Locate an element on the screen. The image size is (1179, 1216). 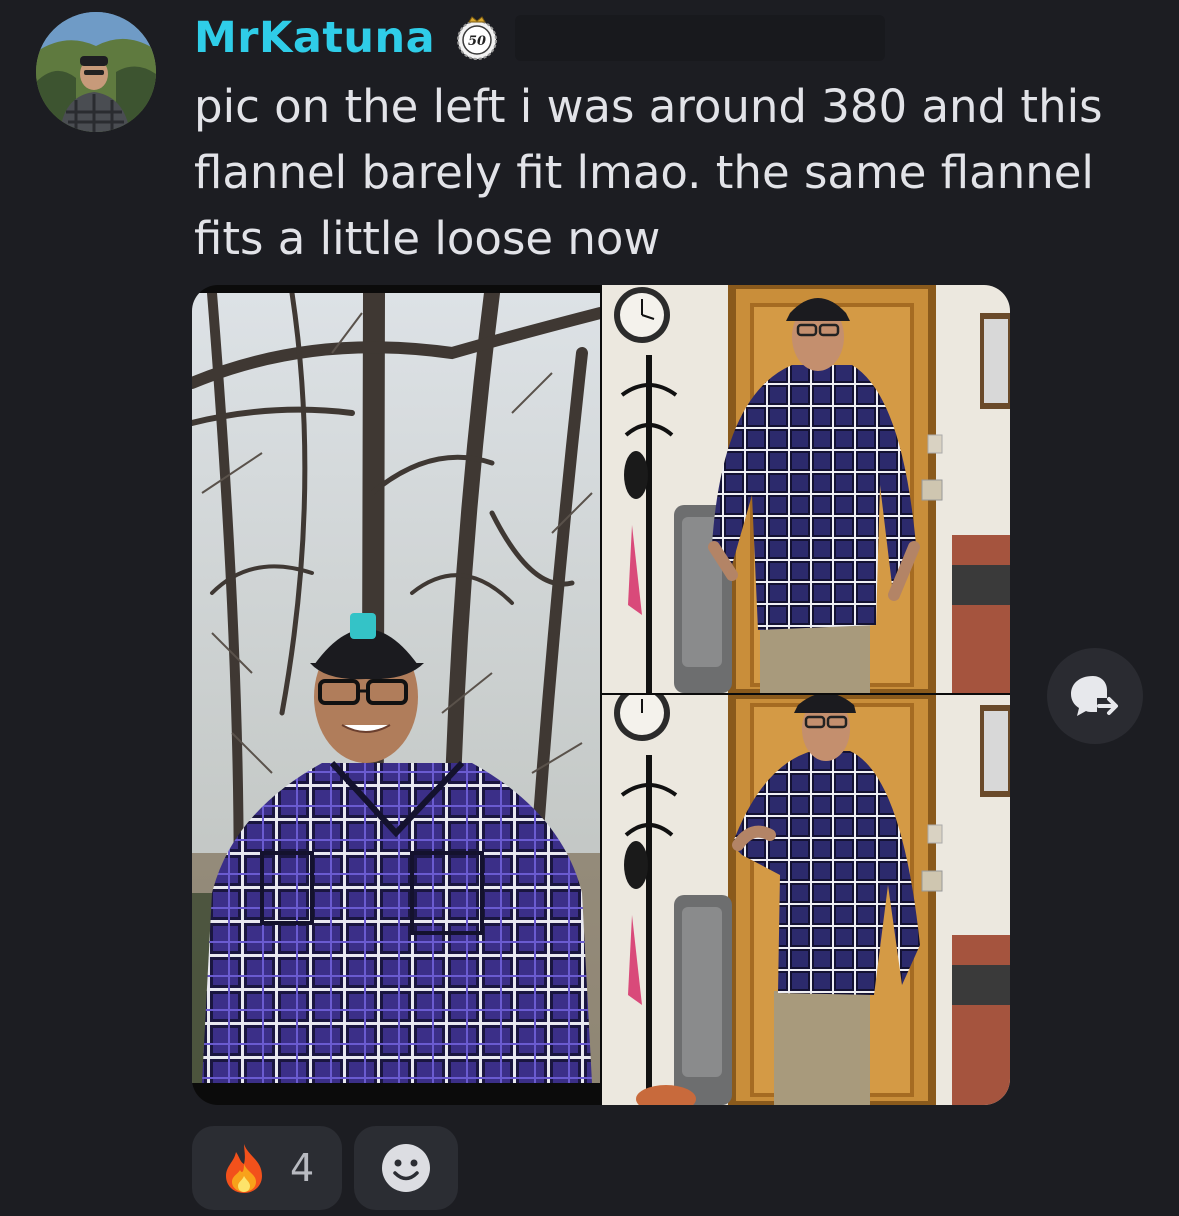
crown-badge-icon: 50 is located at coordinates (477, 38).